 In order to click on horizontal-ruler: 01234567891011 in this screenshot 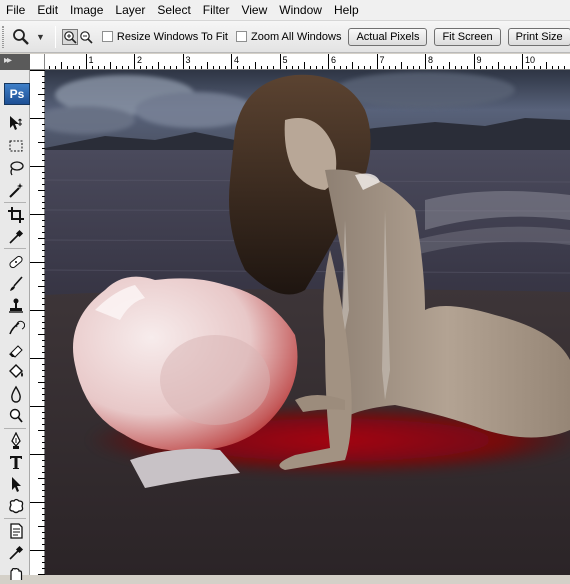, I will do `click(307, 62)`.